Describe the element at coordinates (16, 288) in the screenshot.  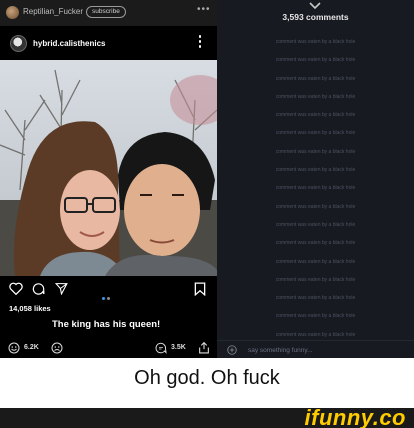
I see `heart-icon` at that location.